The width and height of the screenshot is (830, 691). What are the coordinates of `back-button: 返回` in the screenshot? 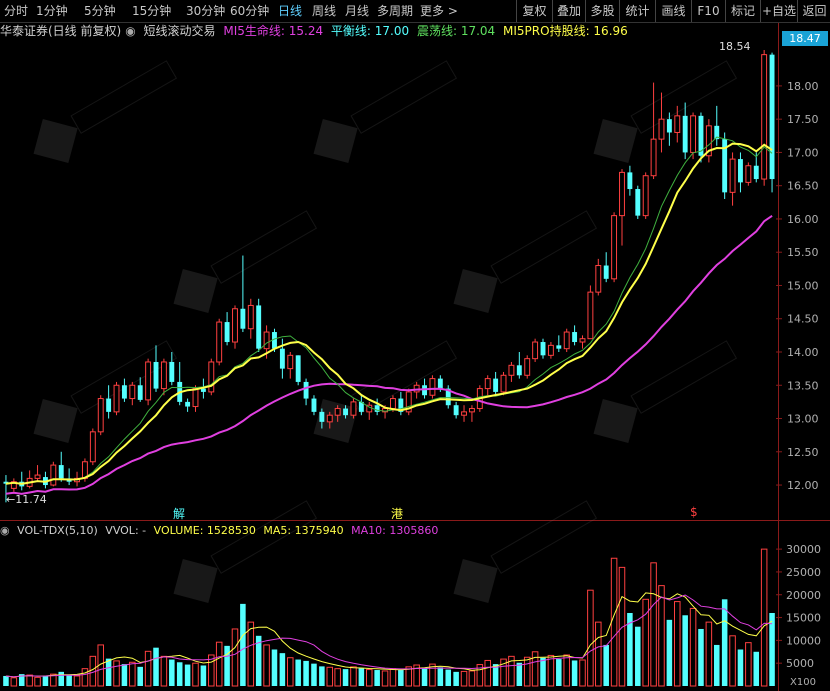 It's located at (813, 11).